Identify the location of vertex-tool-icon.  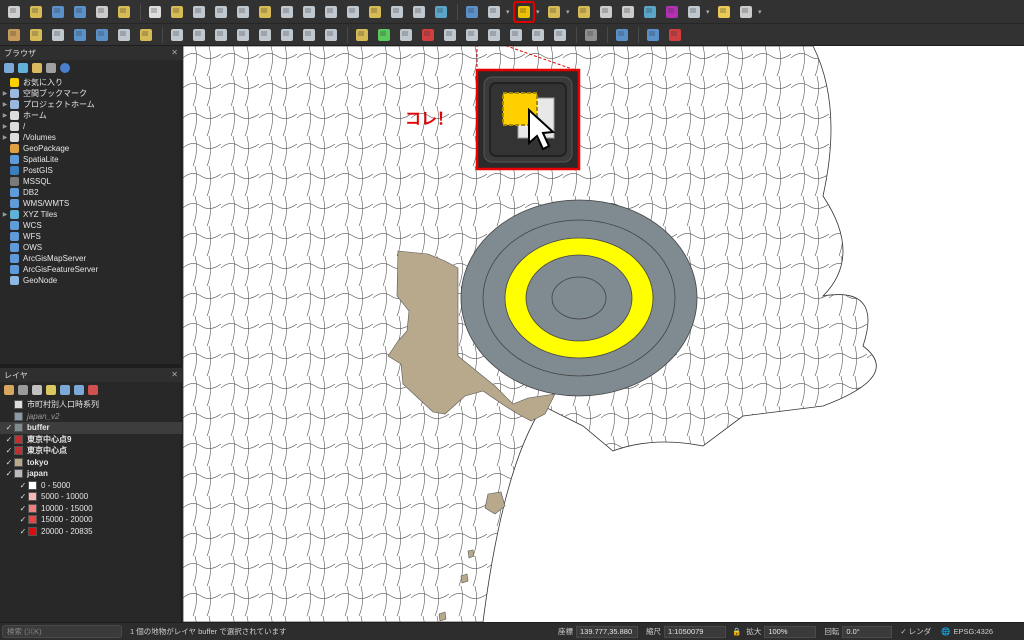
(124, 35).